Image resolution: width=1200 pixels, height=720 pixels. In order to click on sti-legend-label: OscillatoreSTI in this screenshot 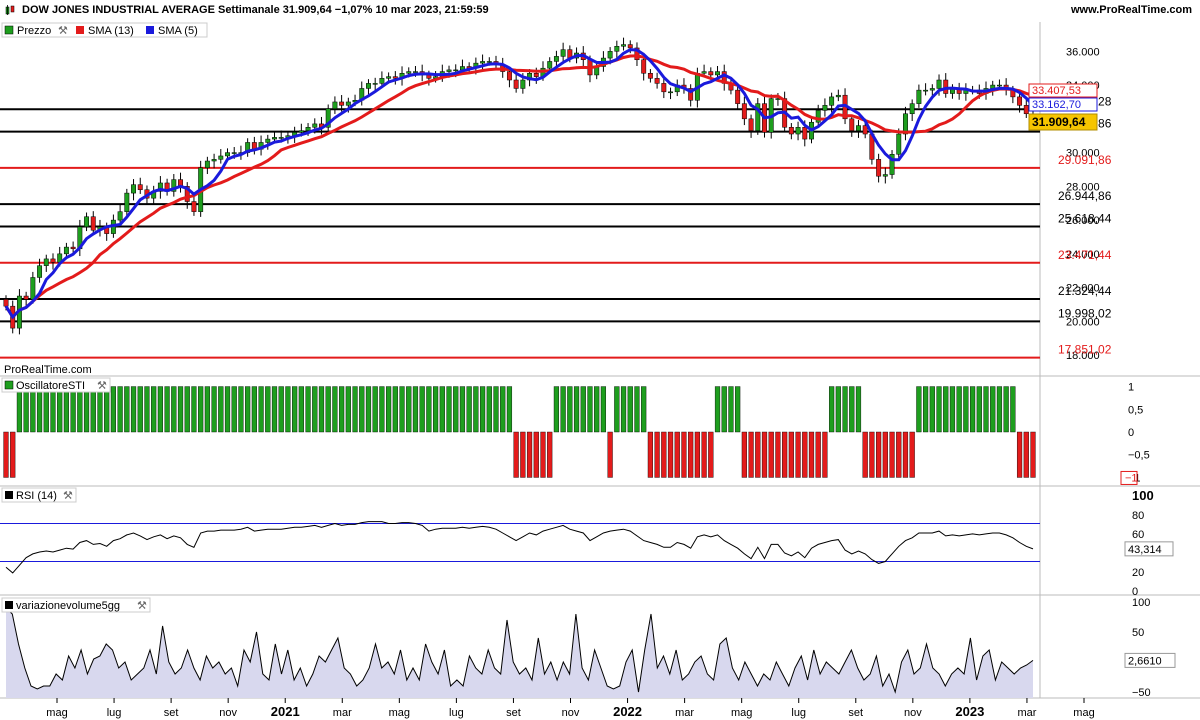, I will do `click(50, 386)`.